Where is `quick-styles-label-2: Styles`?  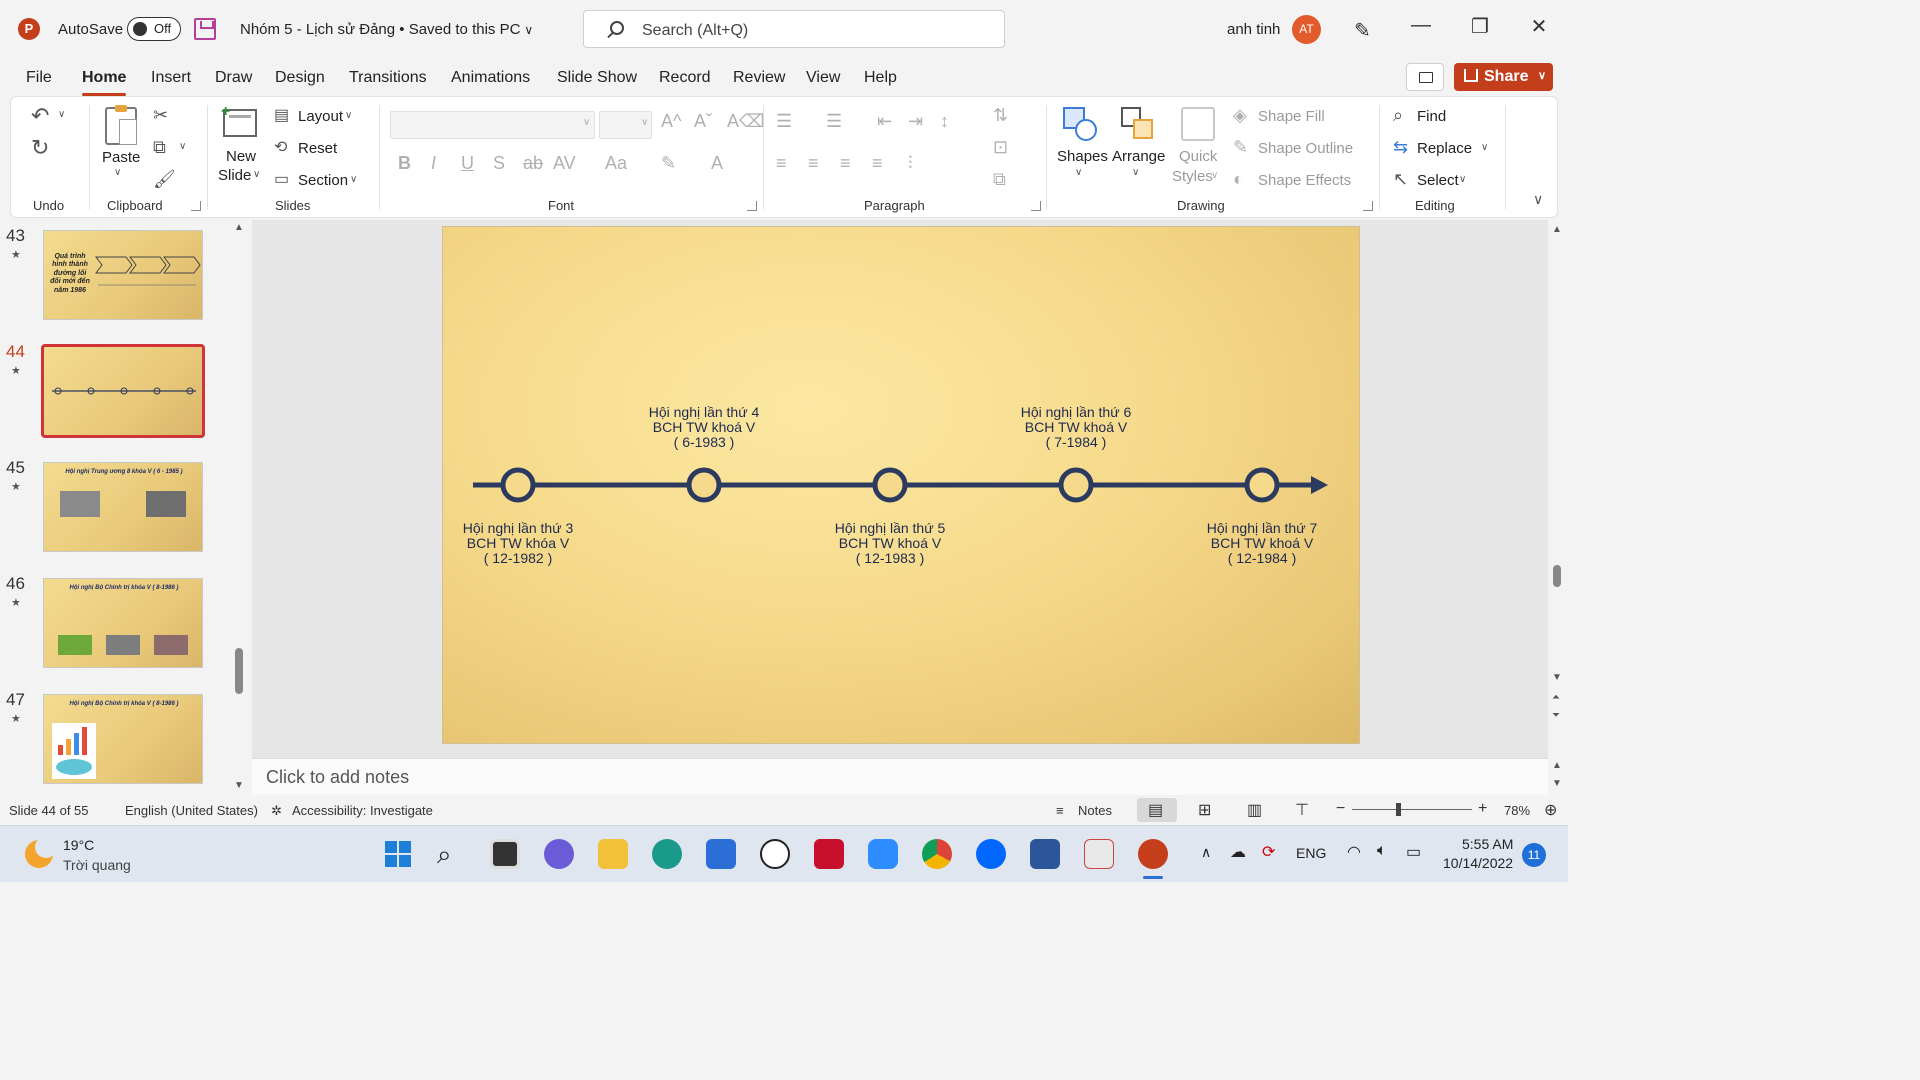
quick-styles-label-2: Styles is located at coordinates (1192, 176).